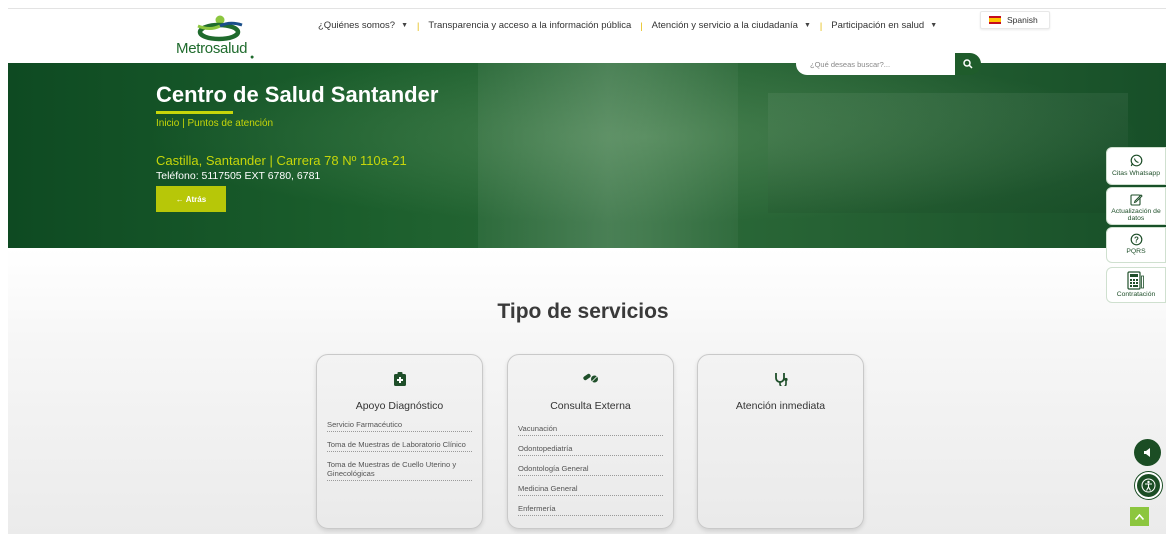 The image size is (1166, 534). I want to click on sidebar-item-actualizacion: Actualización de datos, so click(1136, 206).